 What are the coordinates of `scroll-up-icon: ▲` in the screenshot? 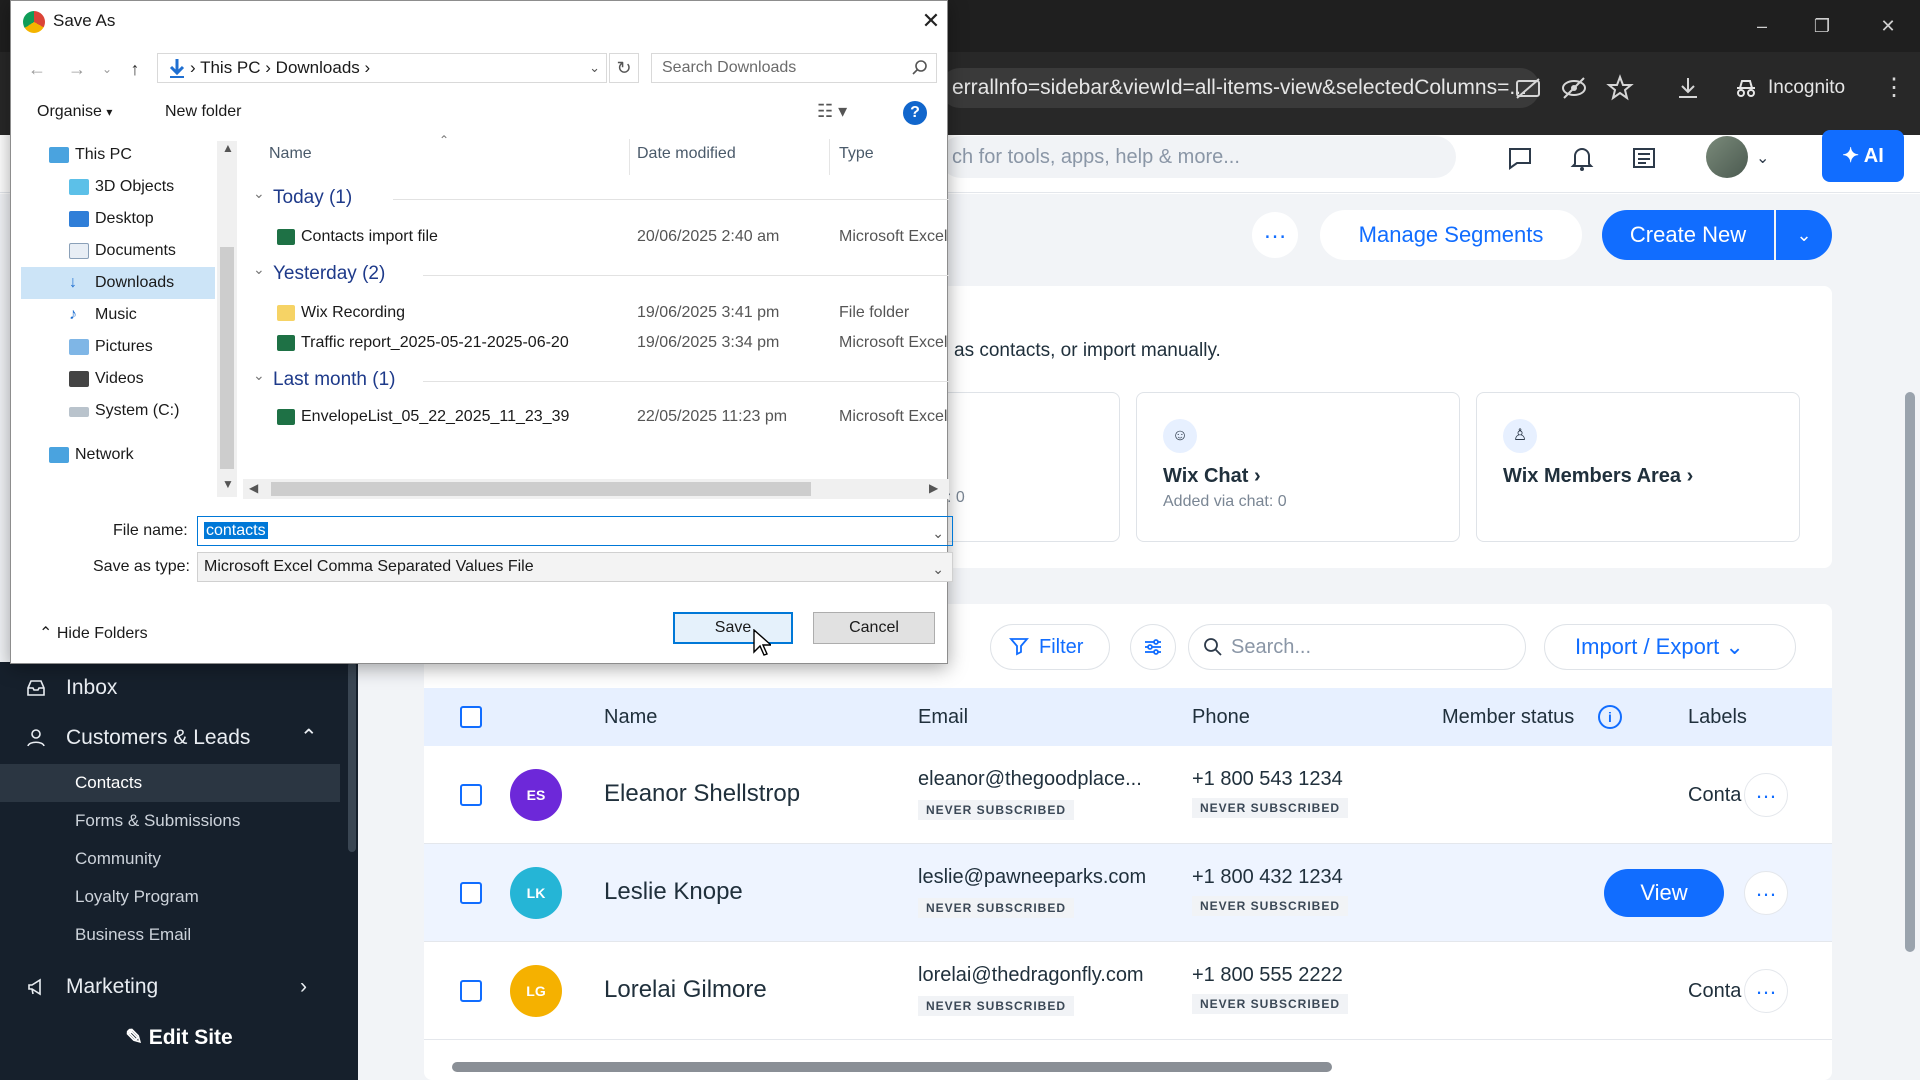 It's located at (228, 148).